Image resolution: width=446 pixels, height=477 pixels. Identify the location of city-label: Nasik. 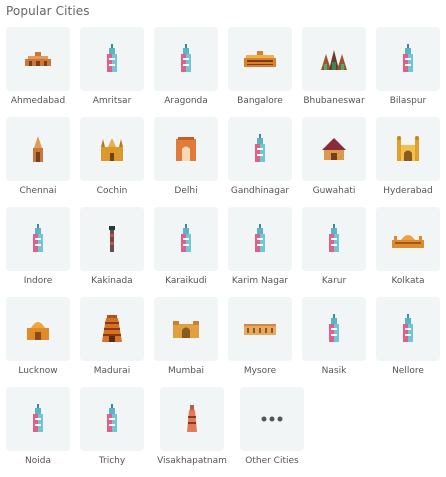
(334, 371).